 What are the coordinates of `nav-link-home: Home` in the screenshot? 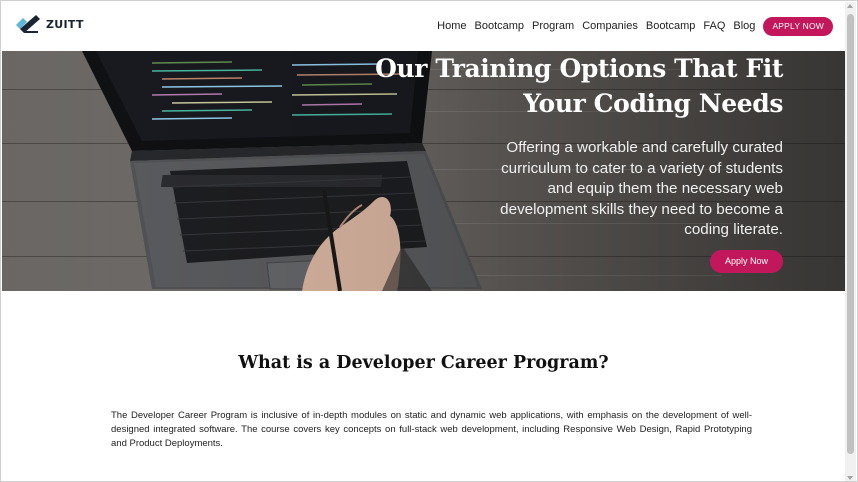 It's located at (451, 26).